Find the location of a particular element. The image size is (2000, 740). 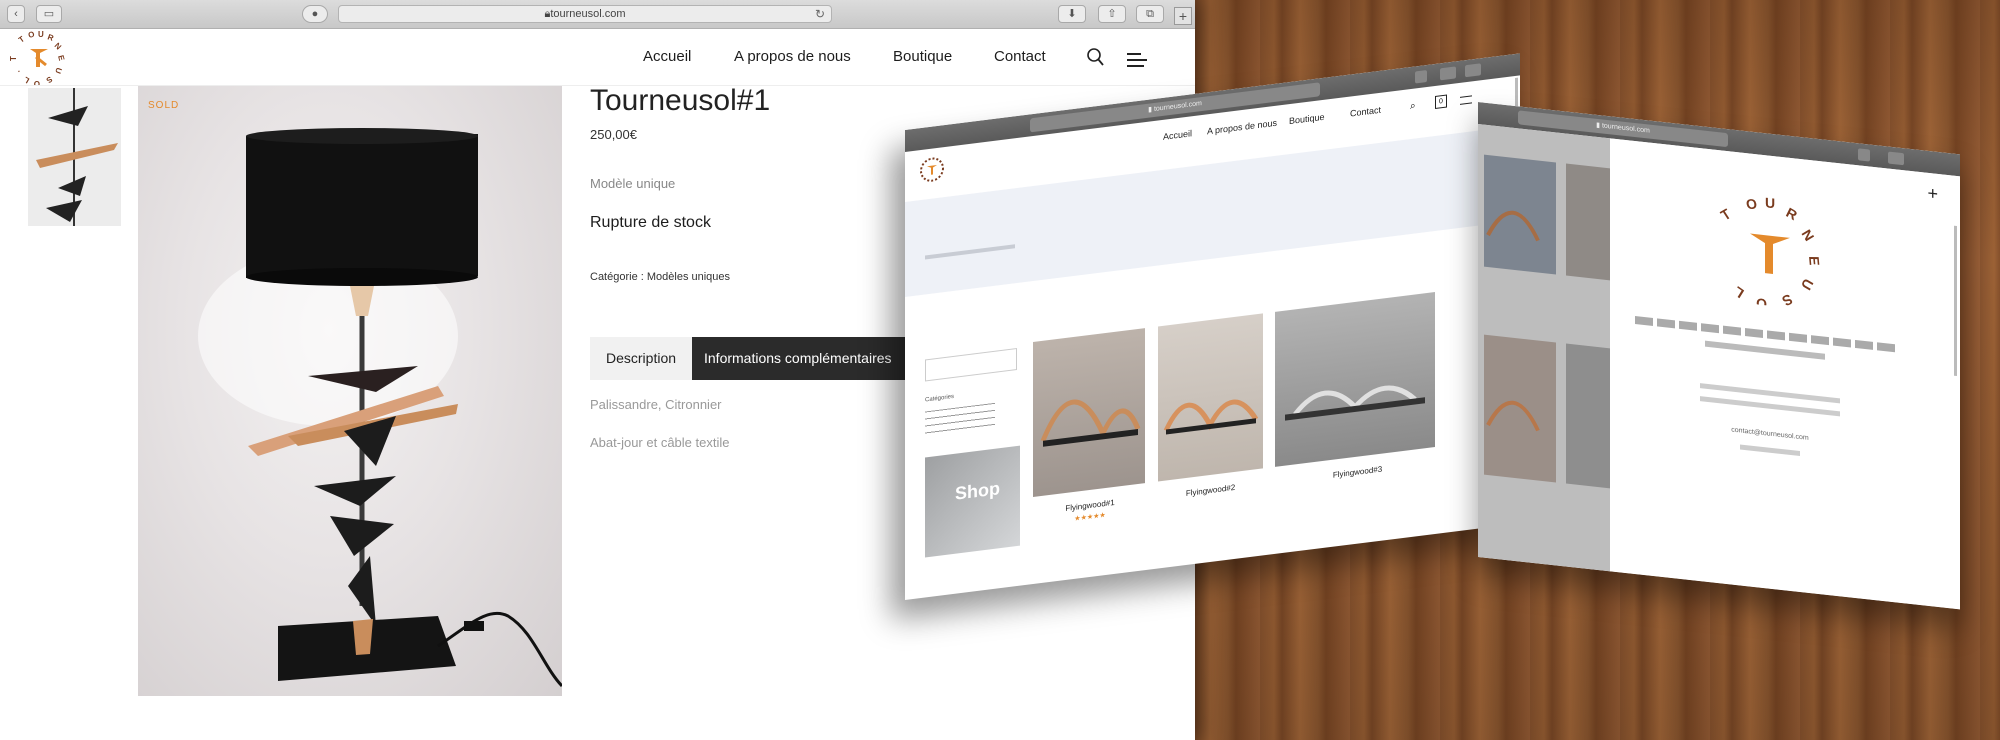

shop-label: Shop is located at coordinates (977, 491).